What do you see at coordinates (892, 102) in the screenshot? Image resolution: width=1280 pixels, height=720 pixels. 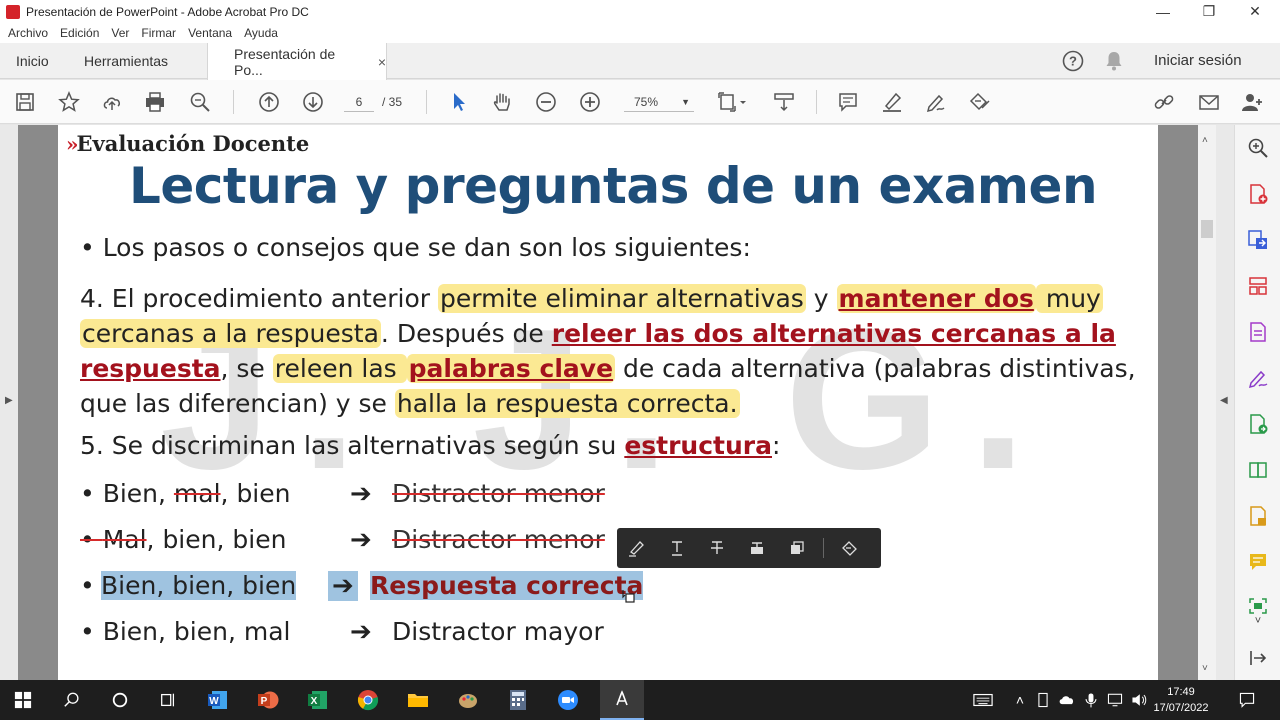 I see `highlight-pen-icon` at bounding box center [892, 102].